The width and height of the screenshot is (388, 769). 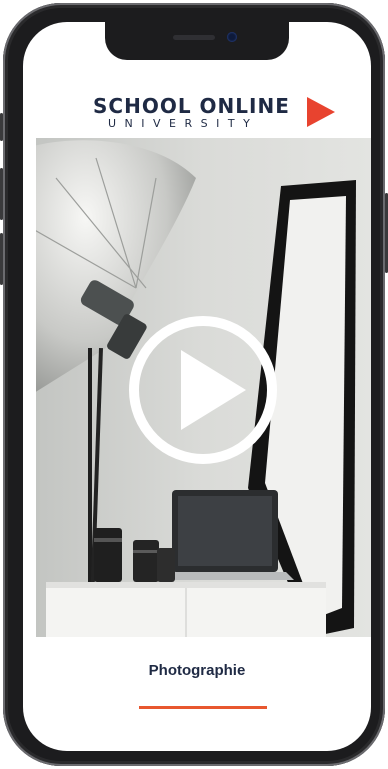 What do you see at coordinates (194, 37) in the screenshot?
I see `speaker-grille` at bounding box center [194, 37].